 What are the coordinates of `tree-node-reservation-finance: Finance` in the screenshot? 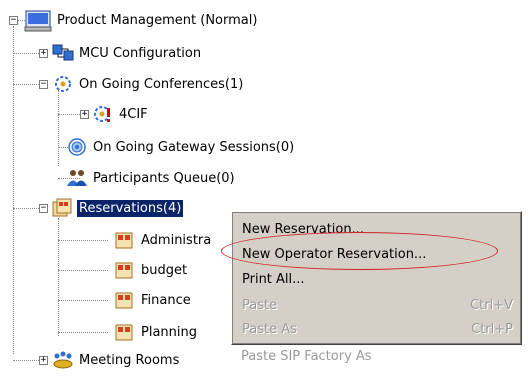 It's located at (153, 300).